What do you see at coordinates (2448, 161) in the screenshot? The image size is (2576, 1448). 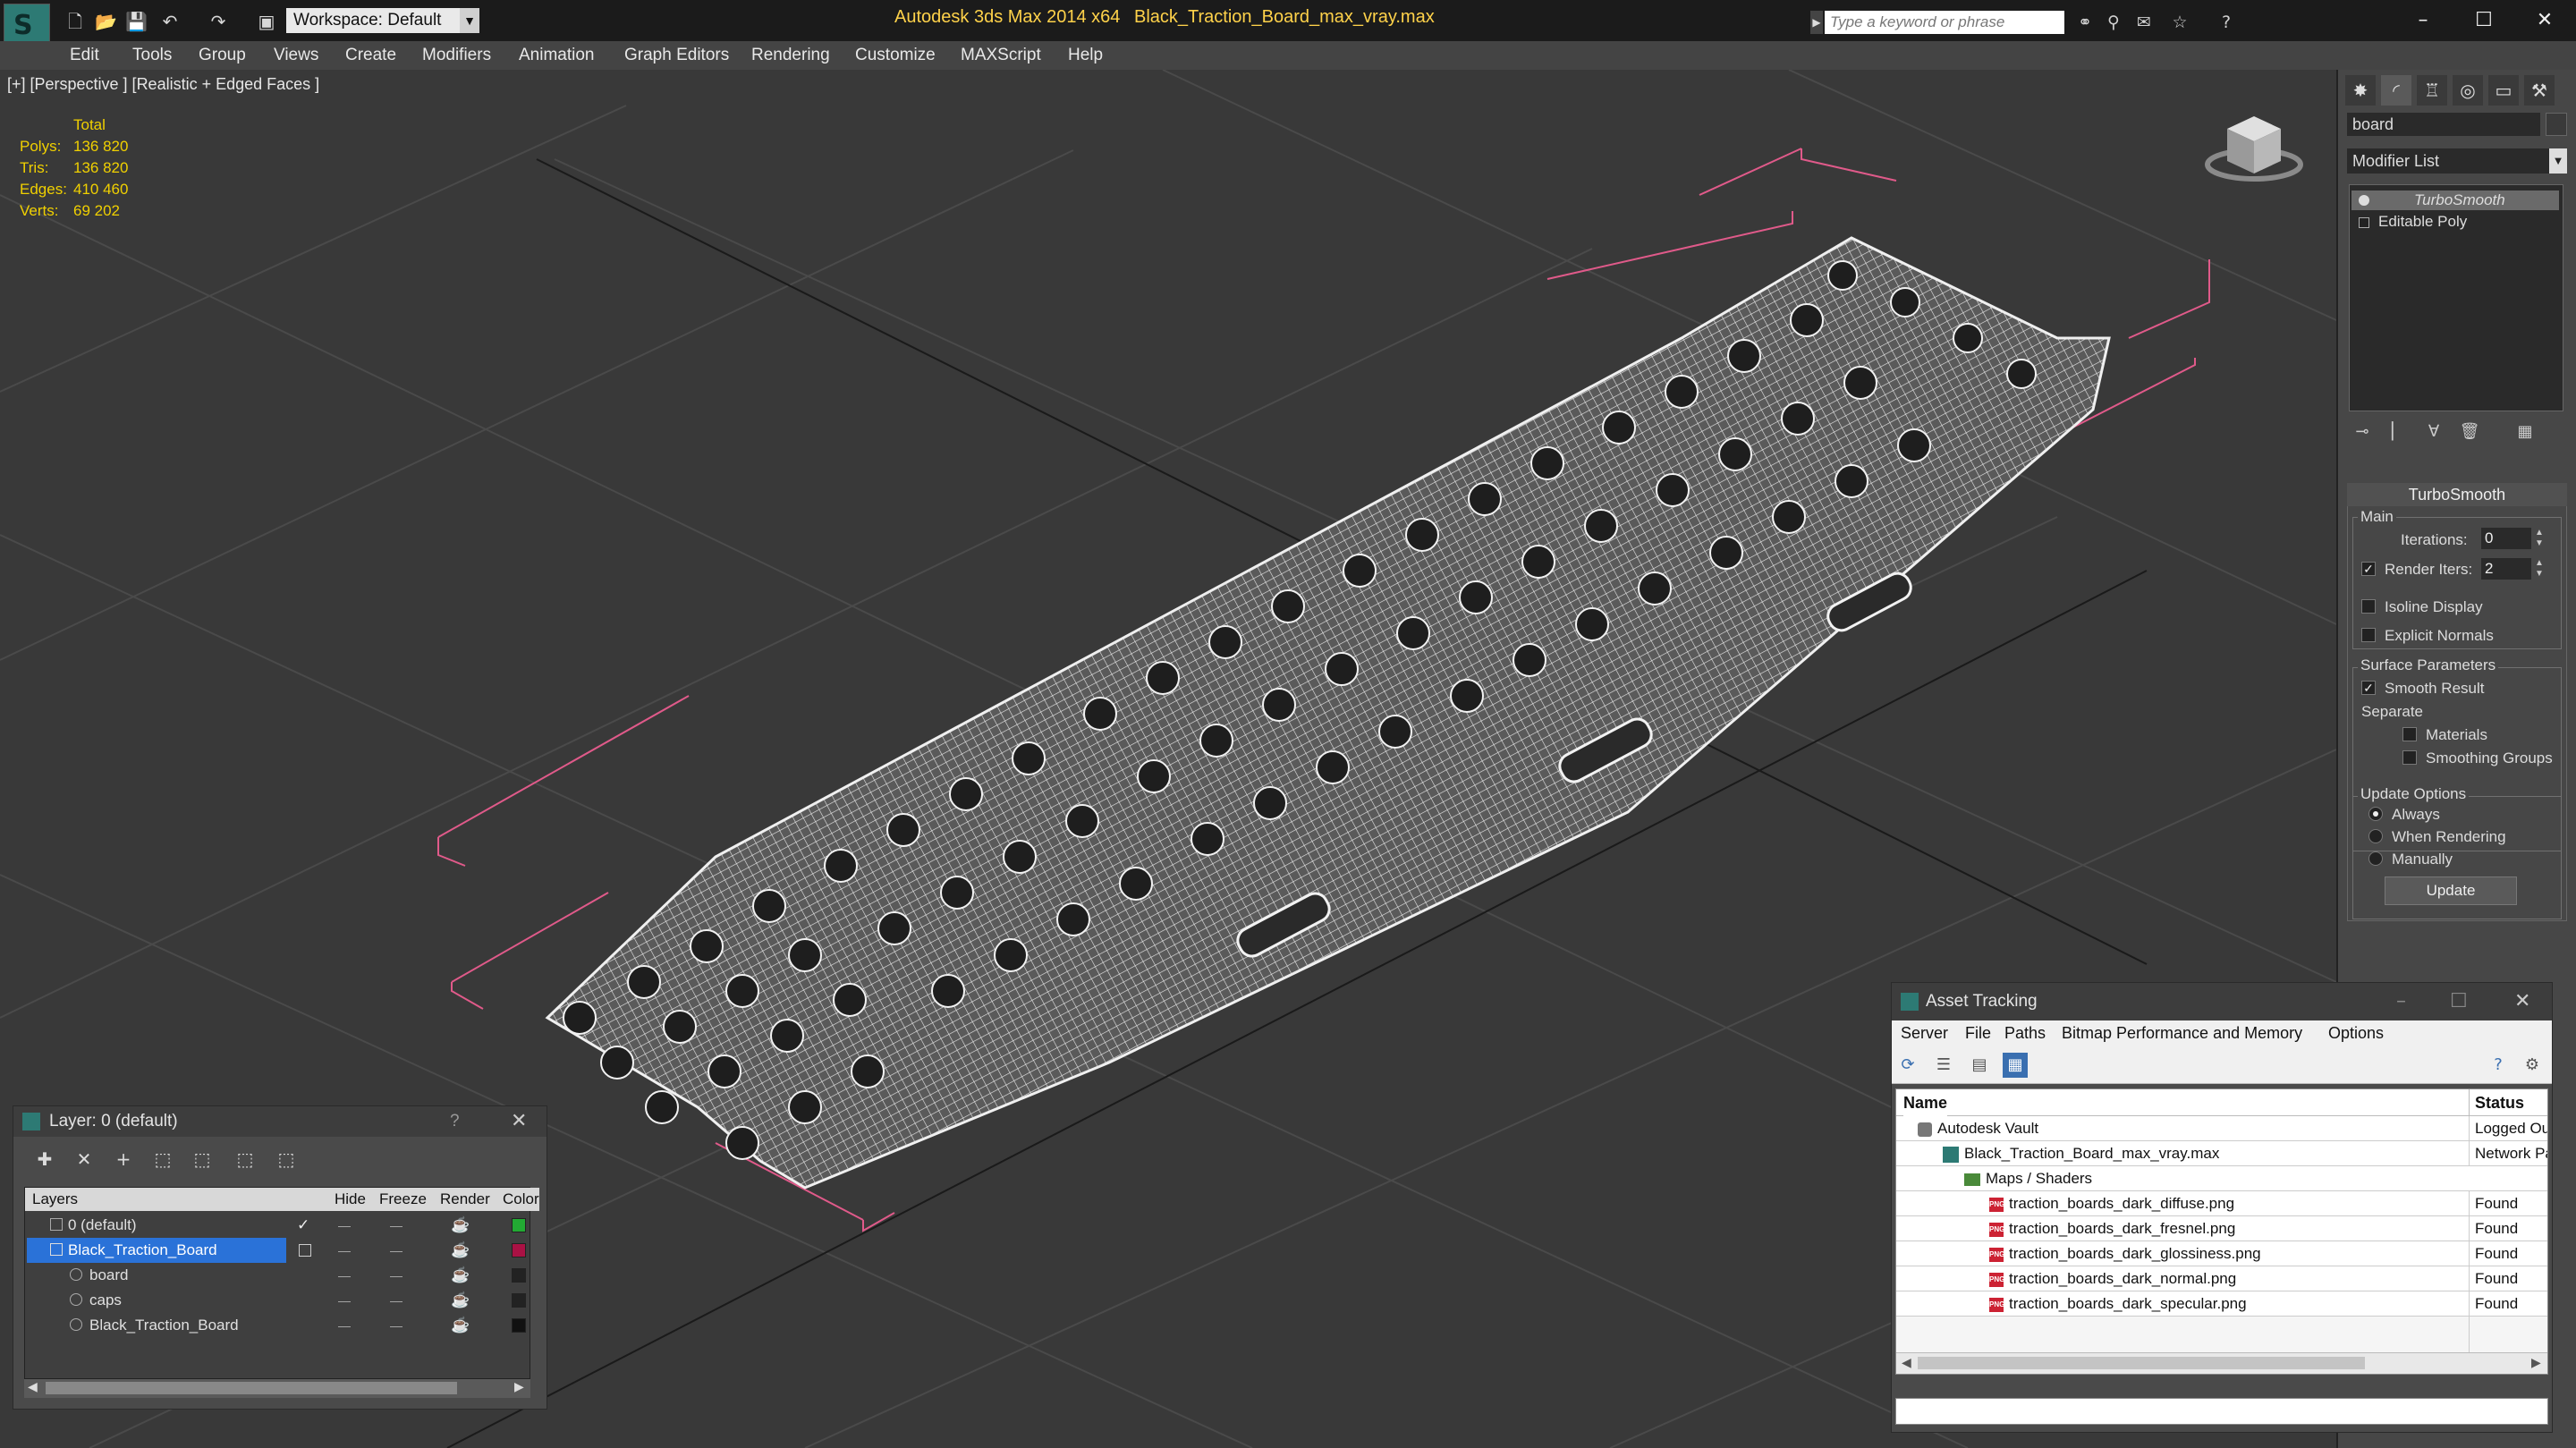 I see `modifier-list-dropdown: Modifier List` at bounding box center [2448, 161].